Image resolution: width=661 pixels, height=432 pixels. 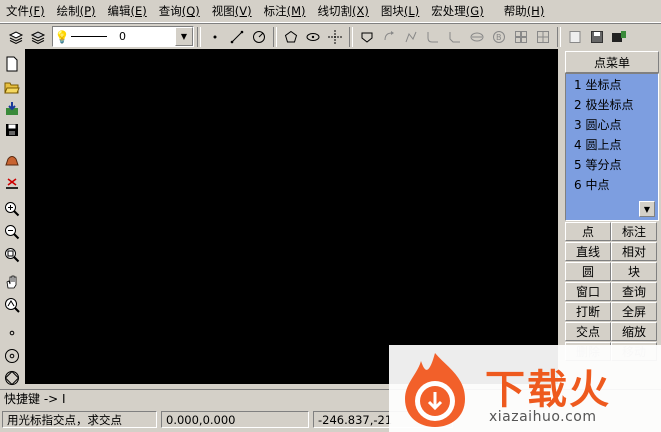 What do you see at coordinates (634, 271) in the screenshot?
I see `block-button: 块` at bounding box center [634, 271].